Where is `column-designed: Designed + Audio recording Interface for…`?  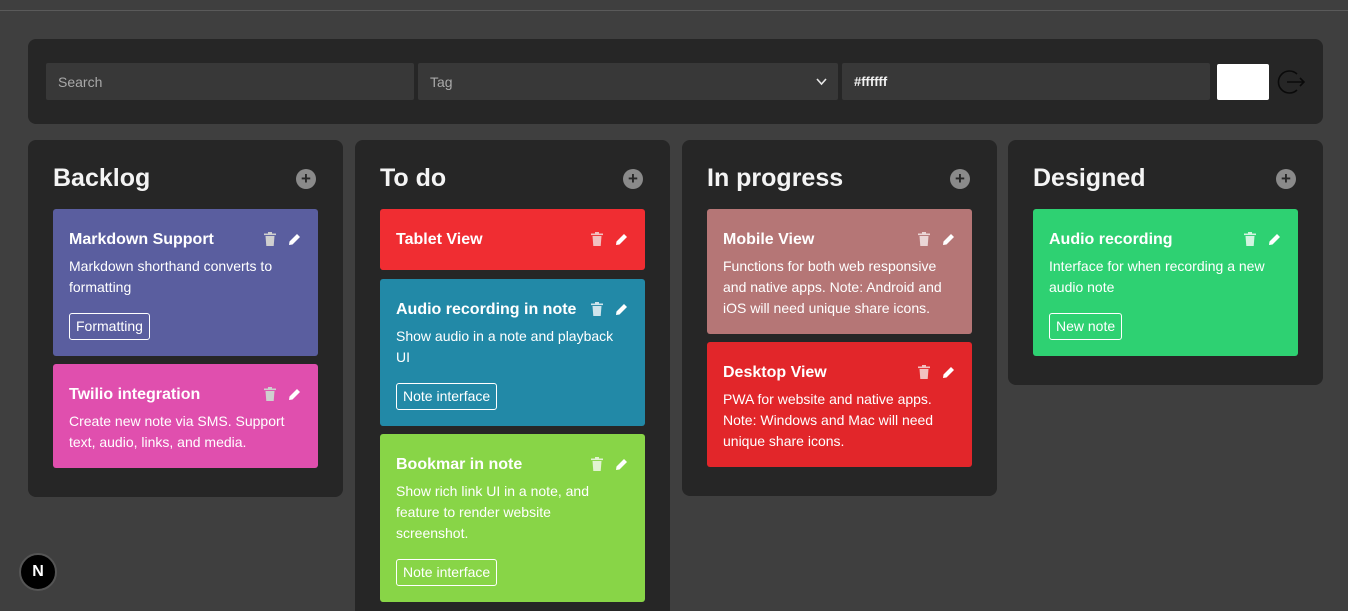
column-designed: Designed + Audio recording Interface for… is located at coordinates (1165, 262).